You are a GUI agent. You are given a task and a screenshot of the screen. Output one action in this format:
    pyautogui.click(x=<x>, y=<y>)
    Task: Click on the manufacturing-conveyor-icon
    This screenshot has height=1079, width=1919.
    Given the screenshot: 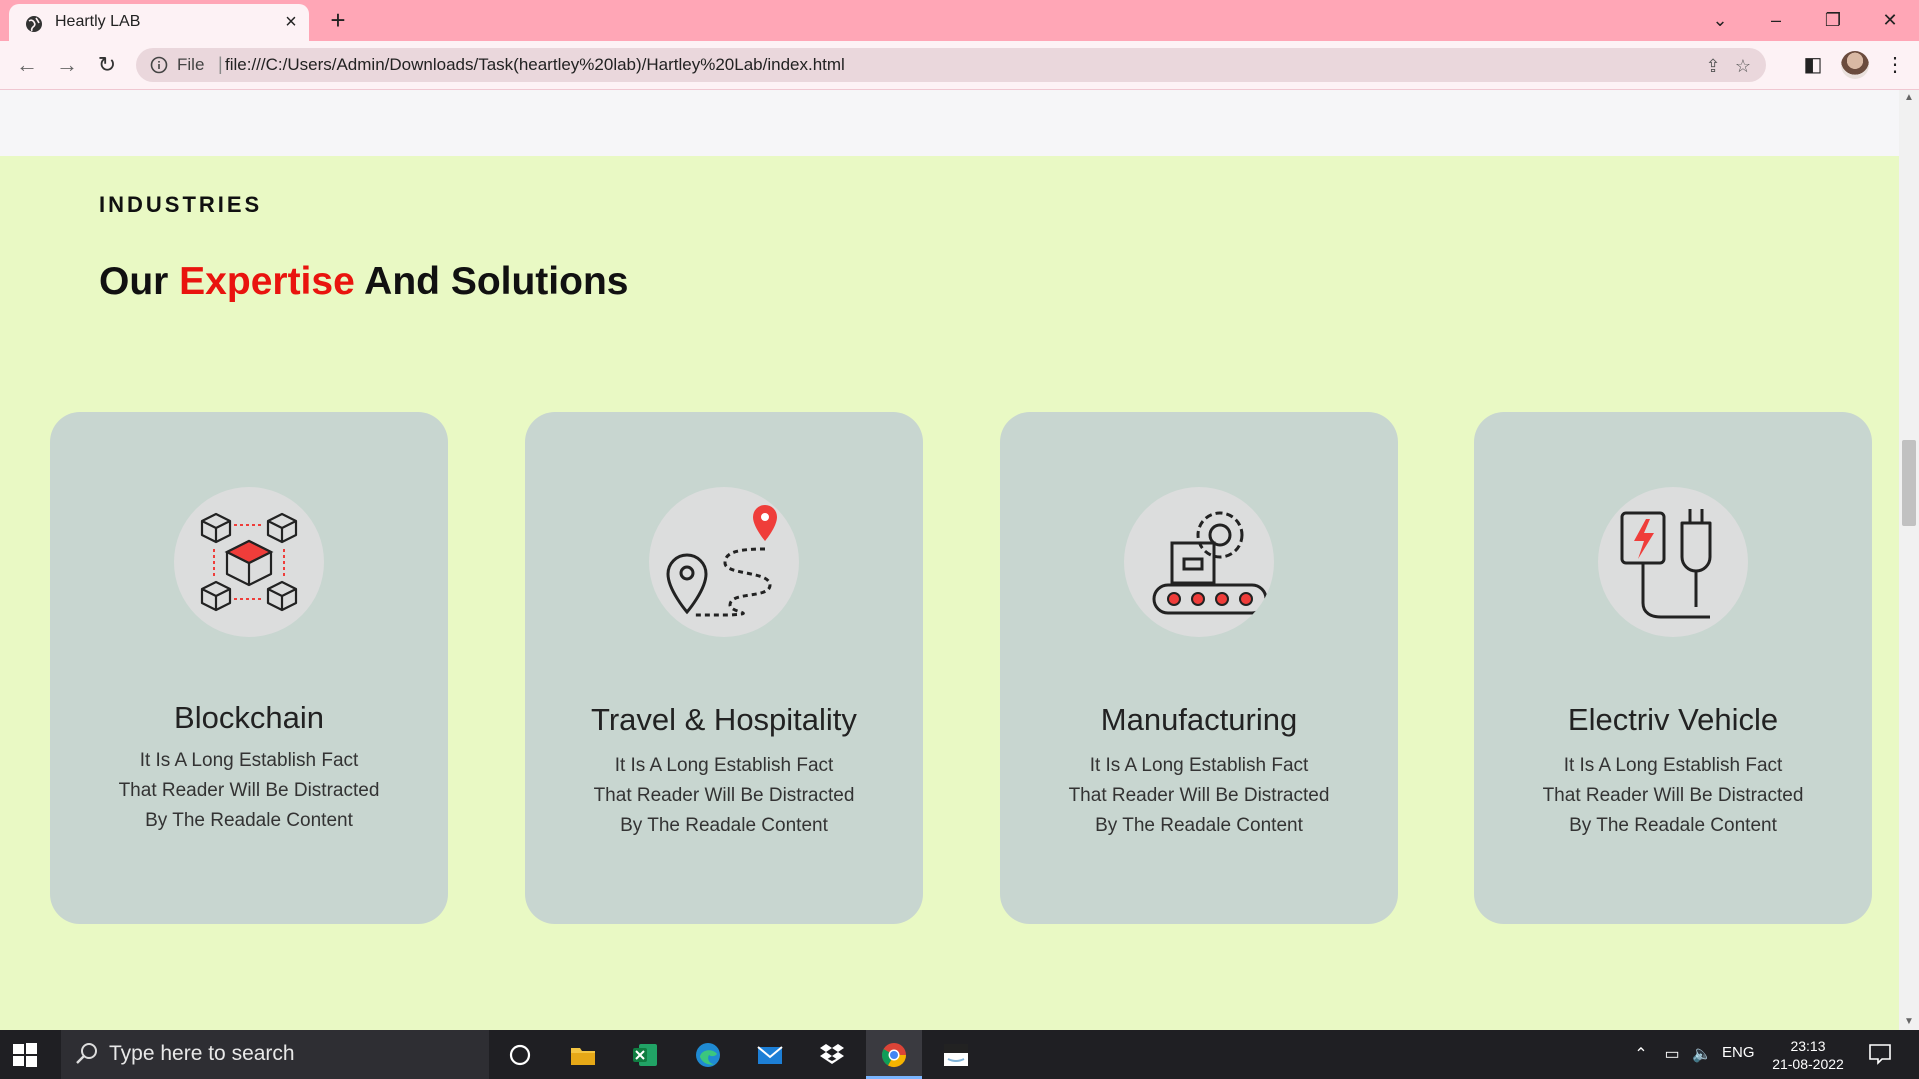 What is the action you would take?
    pyautogui.click(x=1199, y=562)
    